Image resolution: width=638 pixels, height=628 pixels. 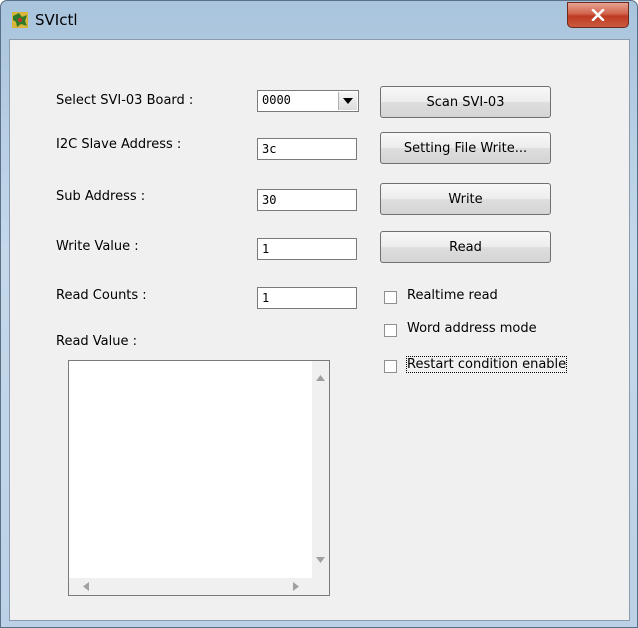 I want to click on word-address-mode-checkbox, so click(x=390, y=330).